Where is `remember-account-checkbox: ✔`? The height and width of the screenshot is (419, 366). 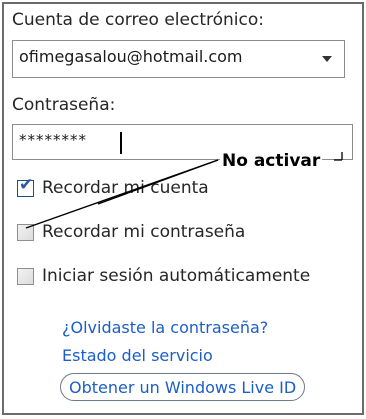 remember-account-checkbox: ✔ is located at coordinates (25, 186).